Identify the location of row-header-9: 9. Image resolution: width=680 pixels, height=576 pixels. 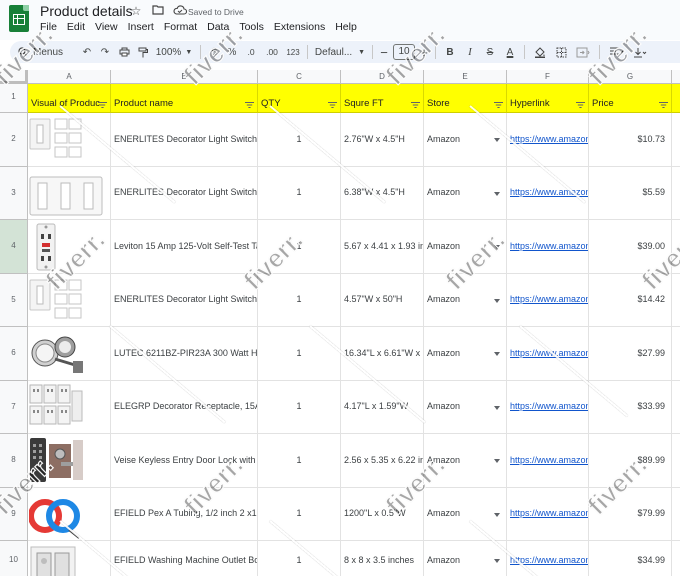
(14, 514).